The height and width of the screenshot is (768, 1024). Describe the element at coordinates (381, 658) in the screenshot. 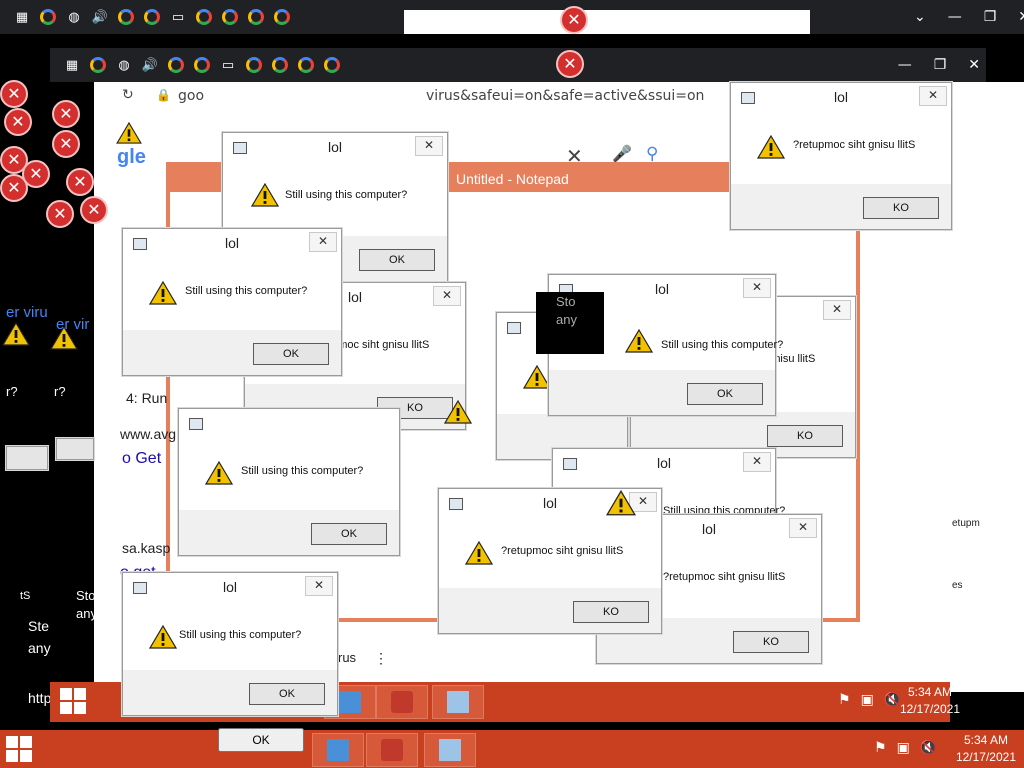

I see `more-icon: ⋮` at that location.